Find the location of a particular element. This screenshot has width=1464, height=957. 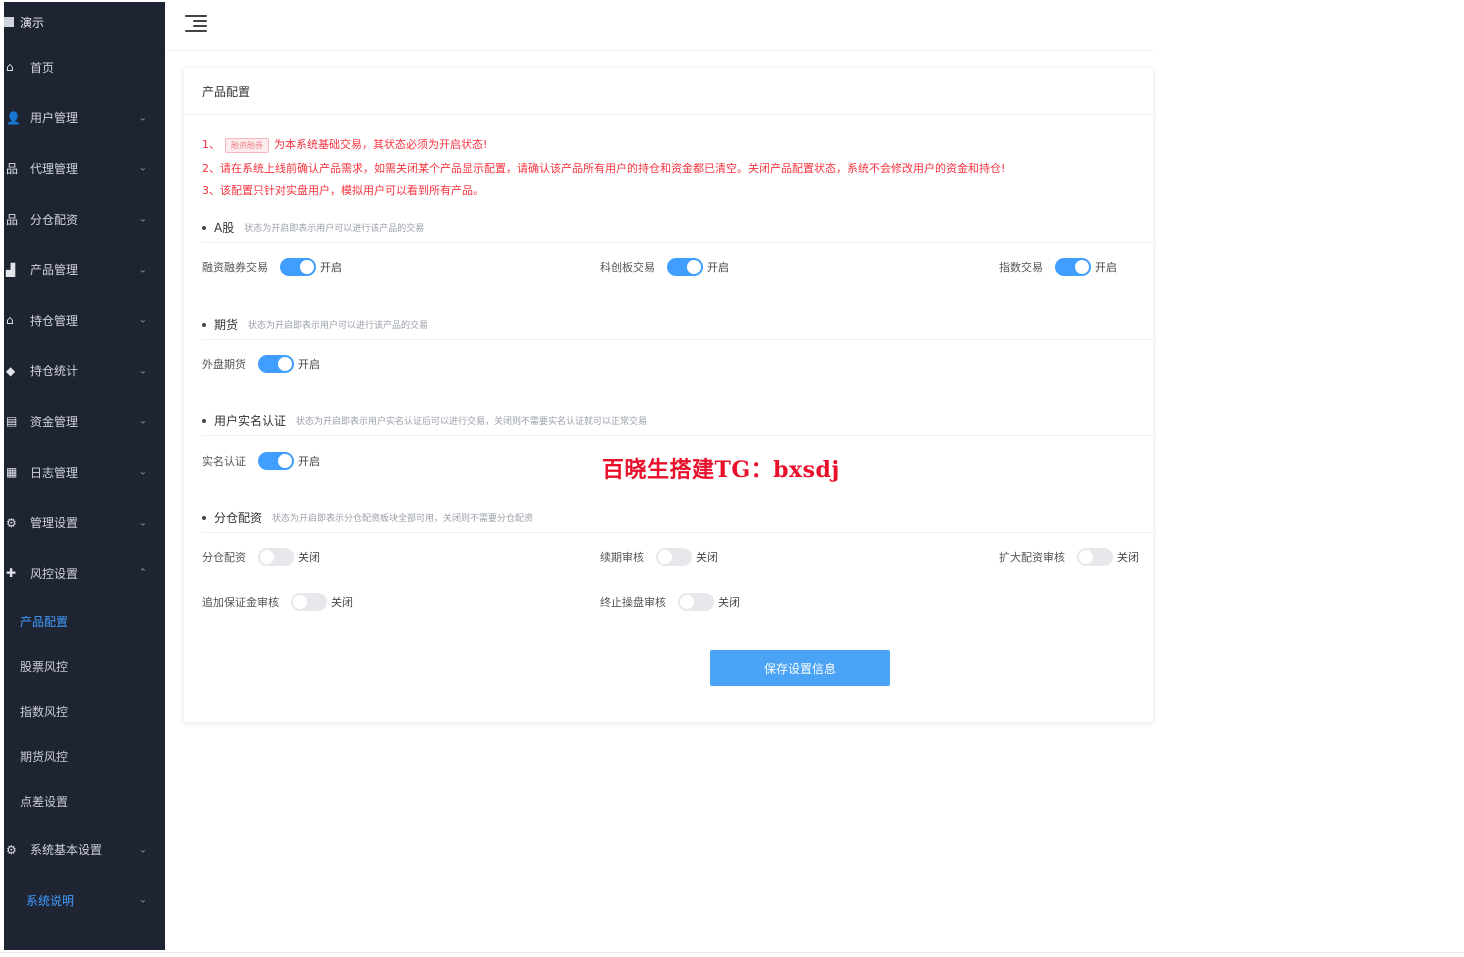

sidebar-item: ✚ 风控设置 ⌃ is located at coordinates (84, 573).